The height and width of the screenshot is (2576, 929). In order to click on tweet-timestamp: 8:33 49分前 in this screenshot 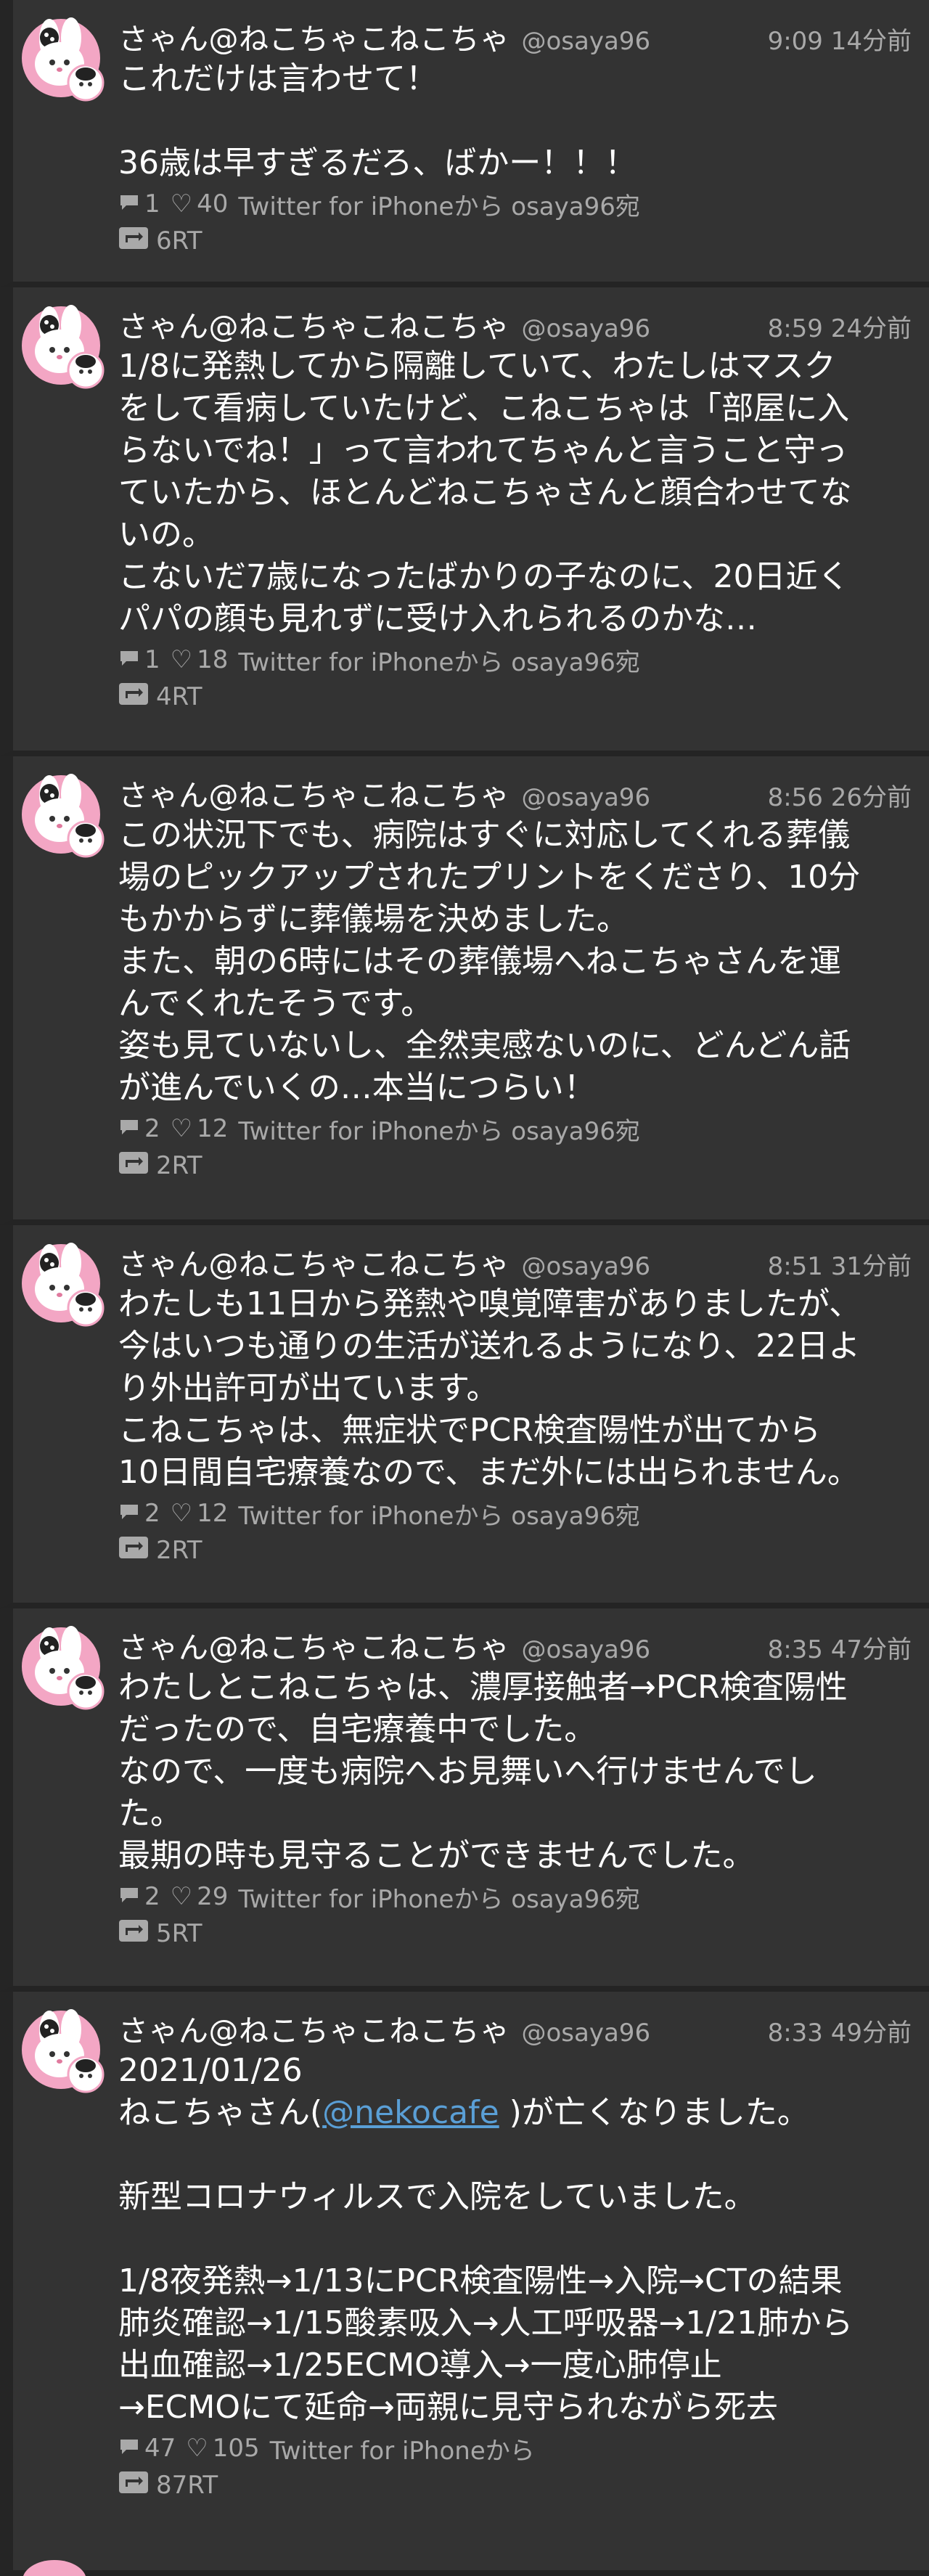, I will do `click(840, 2031)`.